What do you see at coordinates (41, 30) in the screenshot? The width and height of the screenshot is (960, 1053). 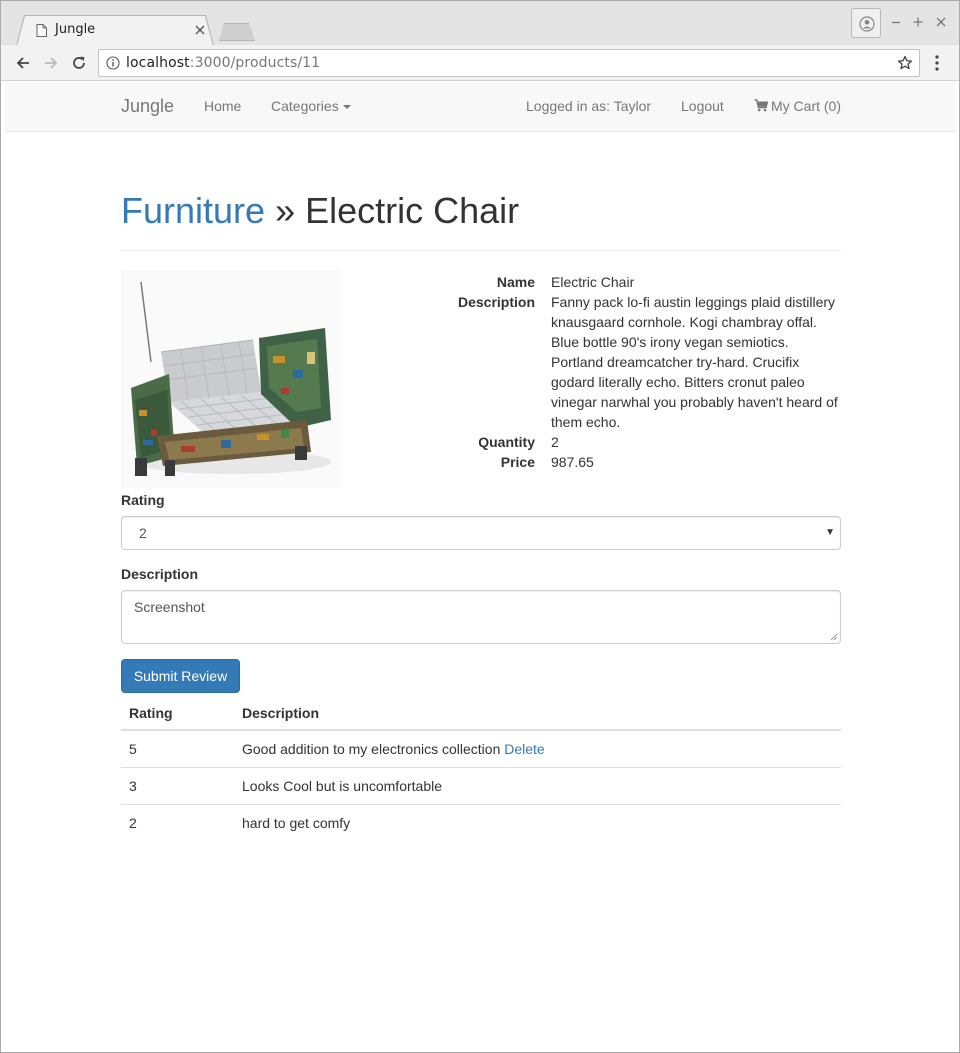 I see `page-icon` at bounding box center [41, 30].